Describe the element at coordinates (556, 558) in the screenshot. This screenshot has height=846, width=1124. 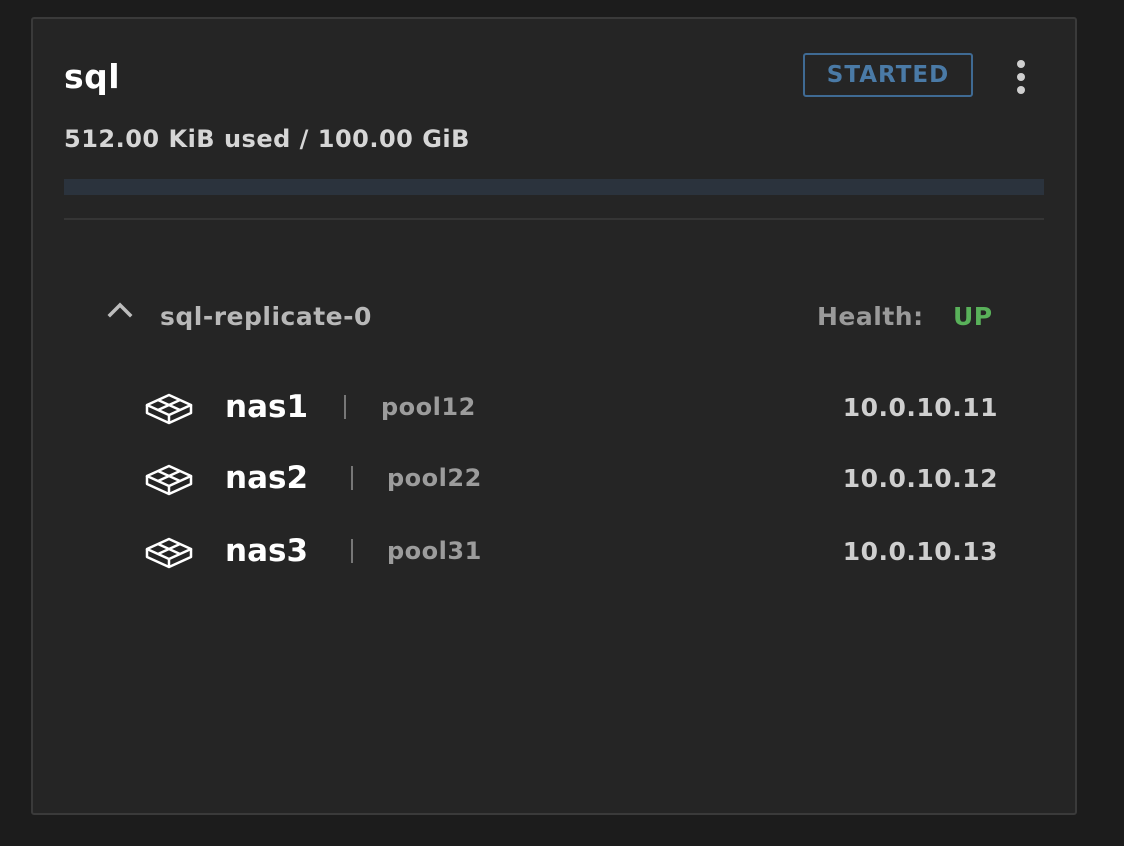
I see `node-row: nas3 pool31 10.0.10.13` at that location.